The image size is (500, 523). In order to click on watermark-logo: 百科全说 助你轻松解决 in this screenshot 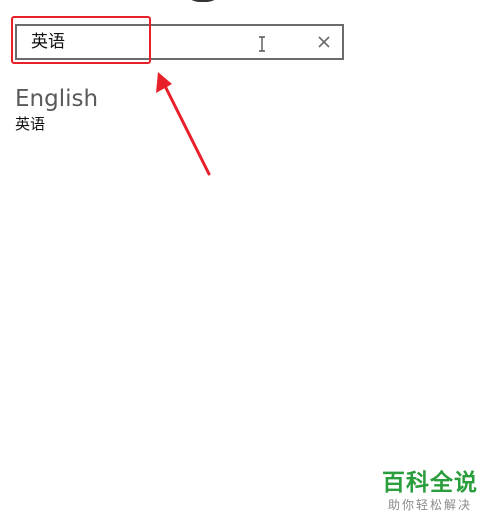, I will do `click(430, 491)`.